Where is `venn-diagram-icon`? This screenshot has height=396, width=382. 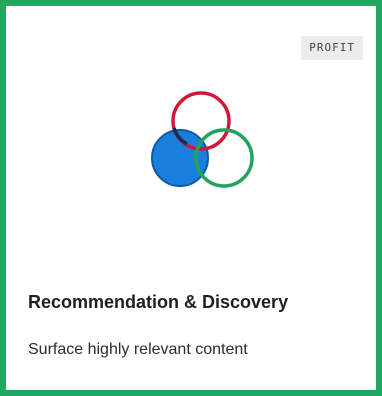
venn-diagram-icon is located at coordinates (202, 139).